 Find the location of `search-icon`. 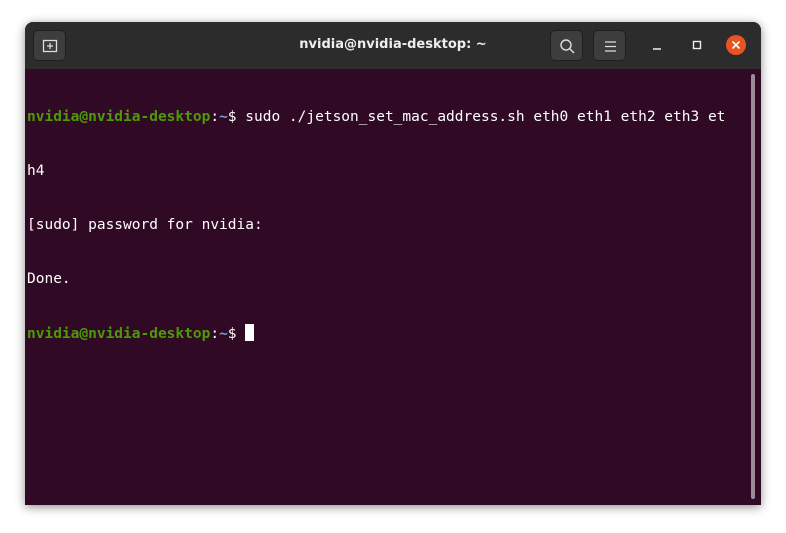

search-icon is located at coordinates (567, 46).